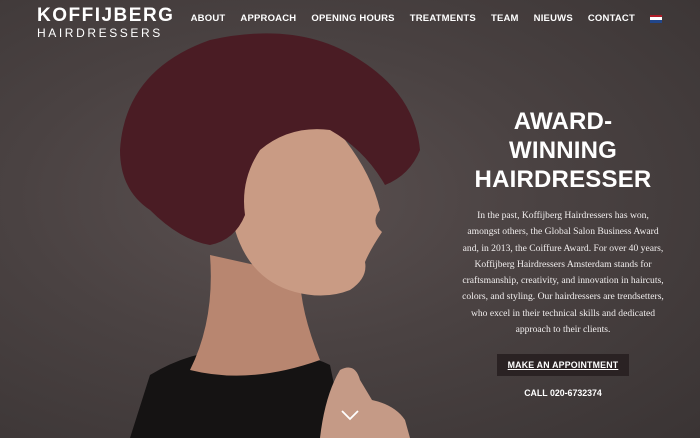 This screenshot has width=700, height=438. What do you see at coordinates (100, 33) in the screenshot?
I see `logo-tagline: HAIRDRESSERS` at bounding box center [100, 33].